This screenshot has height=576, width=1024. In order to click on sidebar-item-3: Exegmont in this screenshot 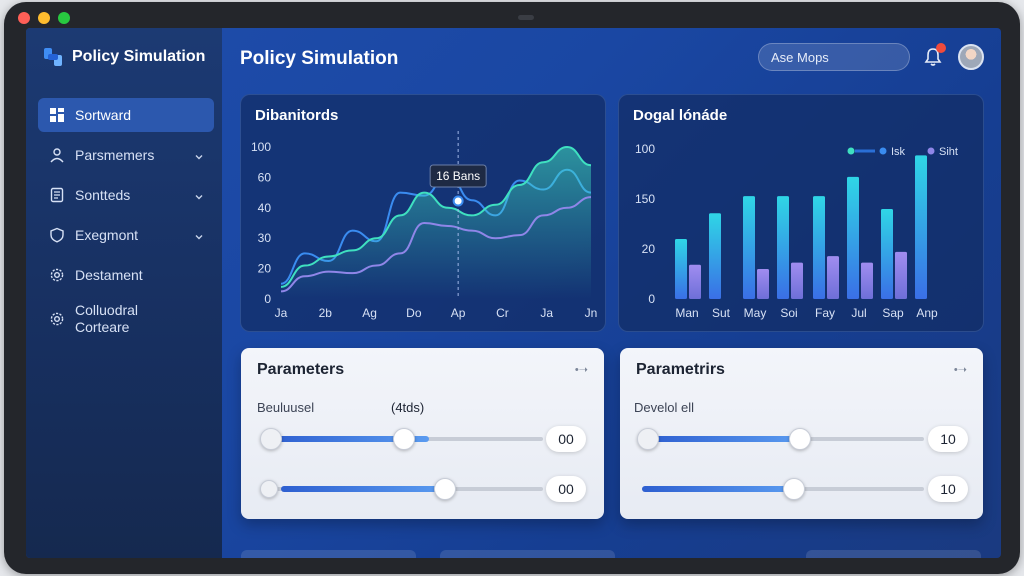, I will do `click(126, 235)`.